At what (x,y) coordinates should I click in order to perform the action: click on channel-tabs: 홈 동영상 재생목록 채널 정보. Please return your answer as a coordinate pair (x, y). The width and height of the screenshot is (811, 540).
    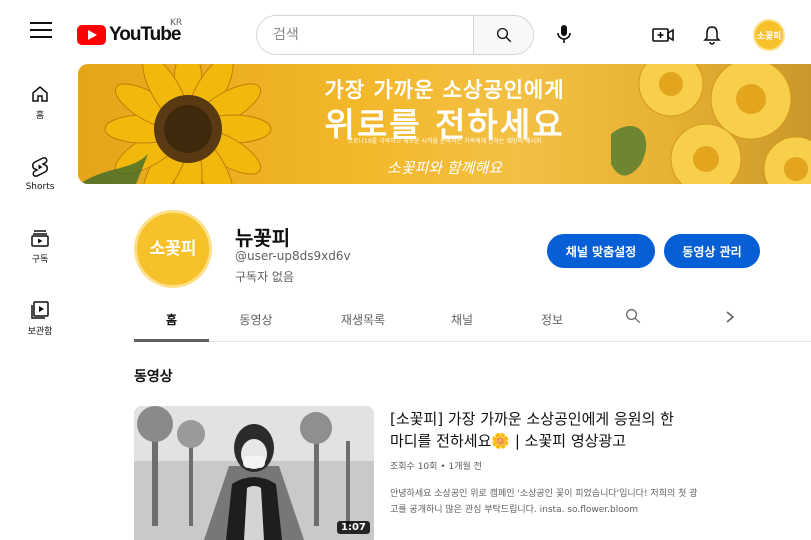
    Looking at the image, I should click on (472, 322).